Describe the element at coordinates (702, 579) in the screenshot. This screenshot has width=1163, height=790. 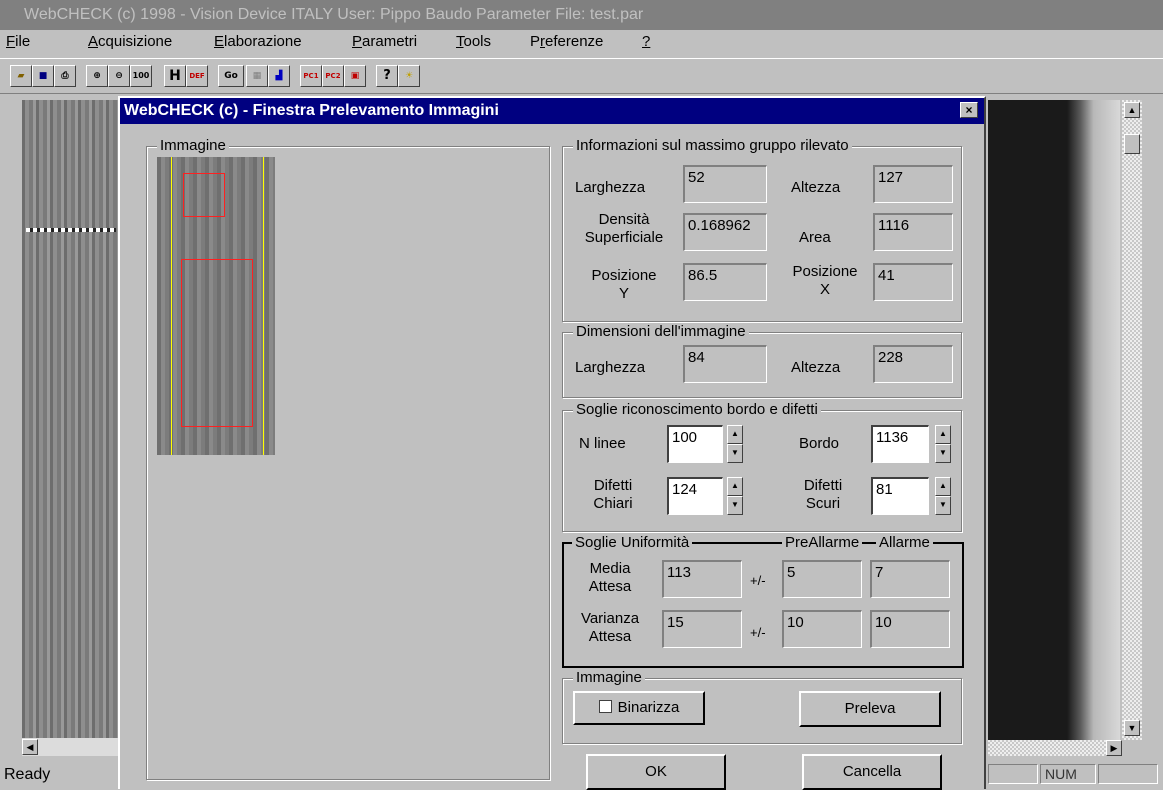
I see `media-attesa-field: 113` at that location.